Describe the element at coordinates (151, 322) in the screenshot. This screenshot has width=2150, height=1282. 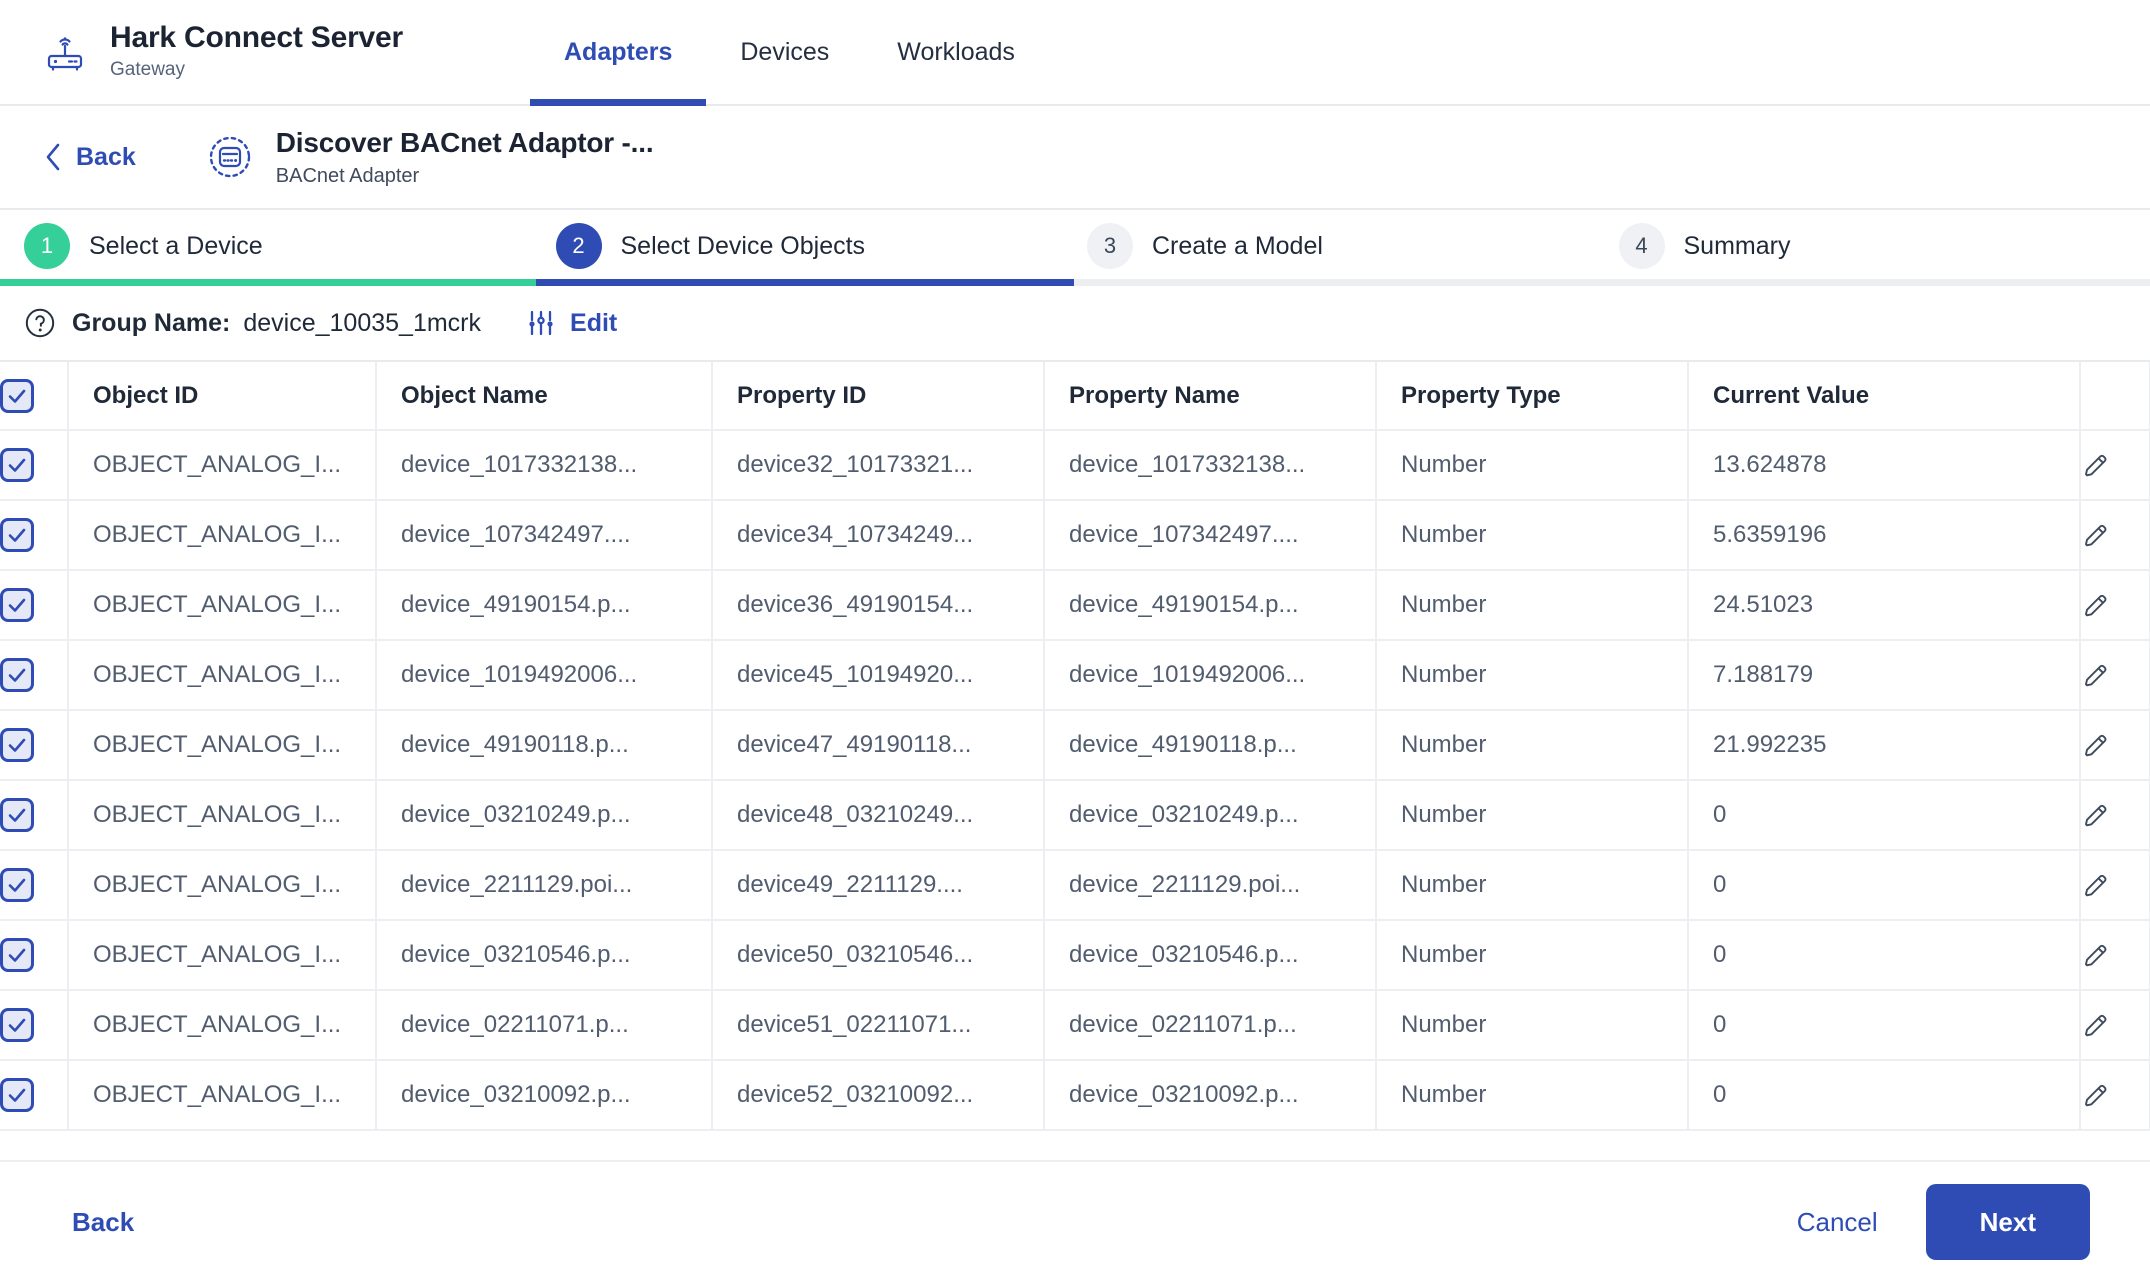
I see `group-name-label: Group Name:` at that location.